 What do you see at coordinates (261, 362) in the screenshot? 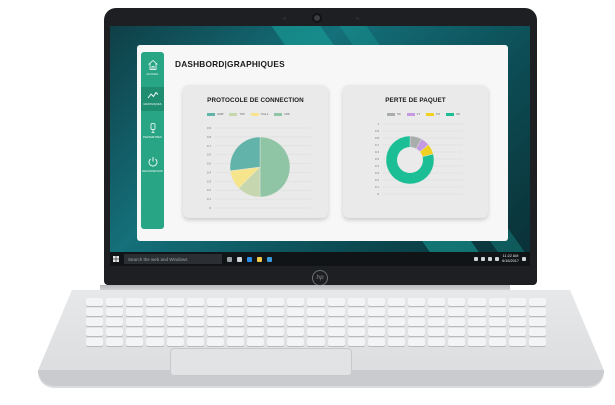
I see `touchpad` at bounding box center [261, 362].